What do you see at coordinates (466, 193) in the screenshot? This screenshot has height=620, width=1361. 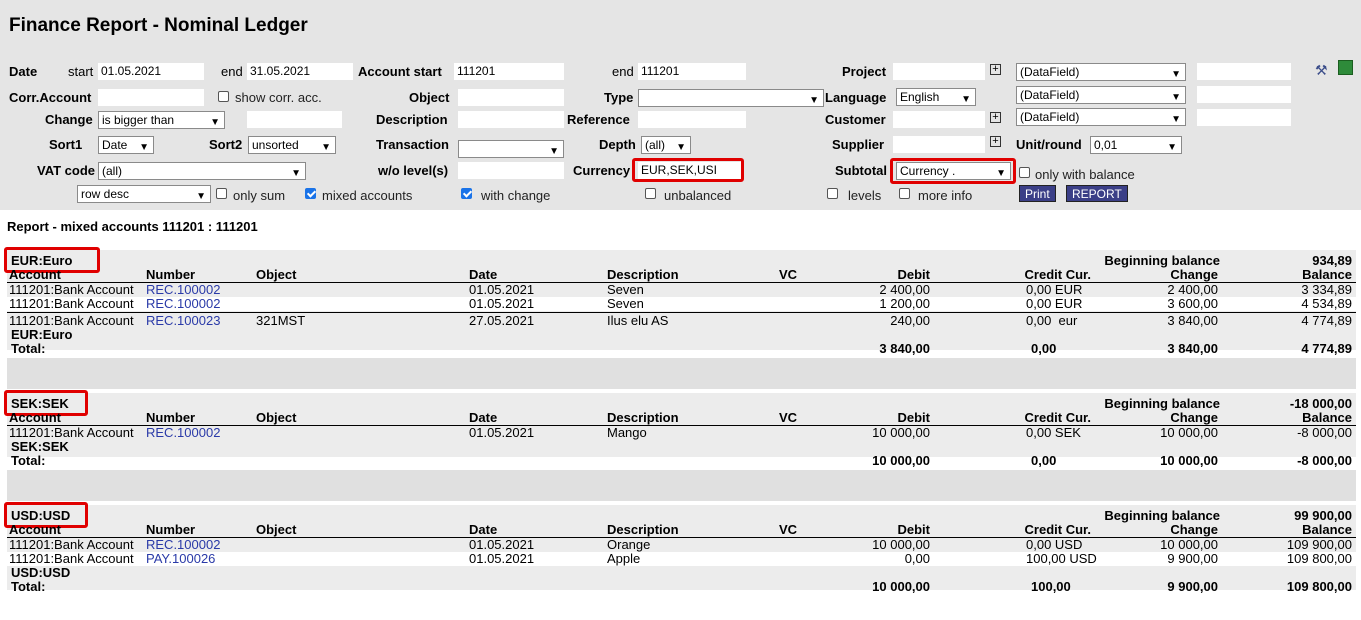 I see `with-change-checkbox` at bounding box center [466, 193].